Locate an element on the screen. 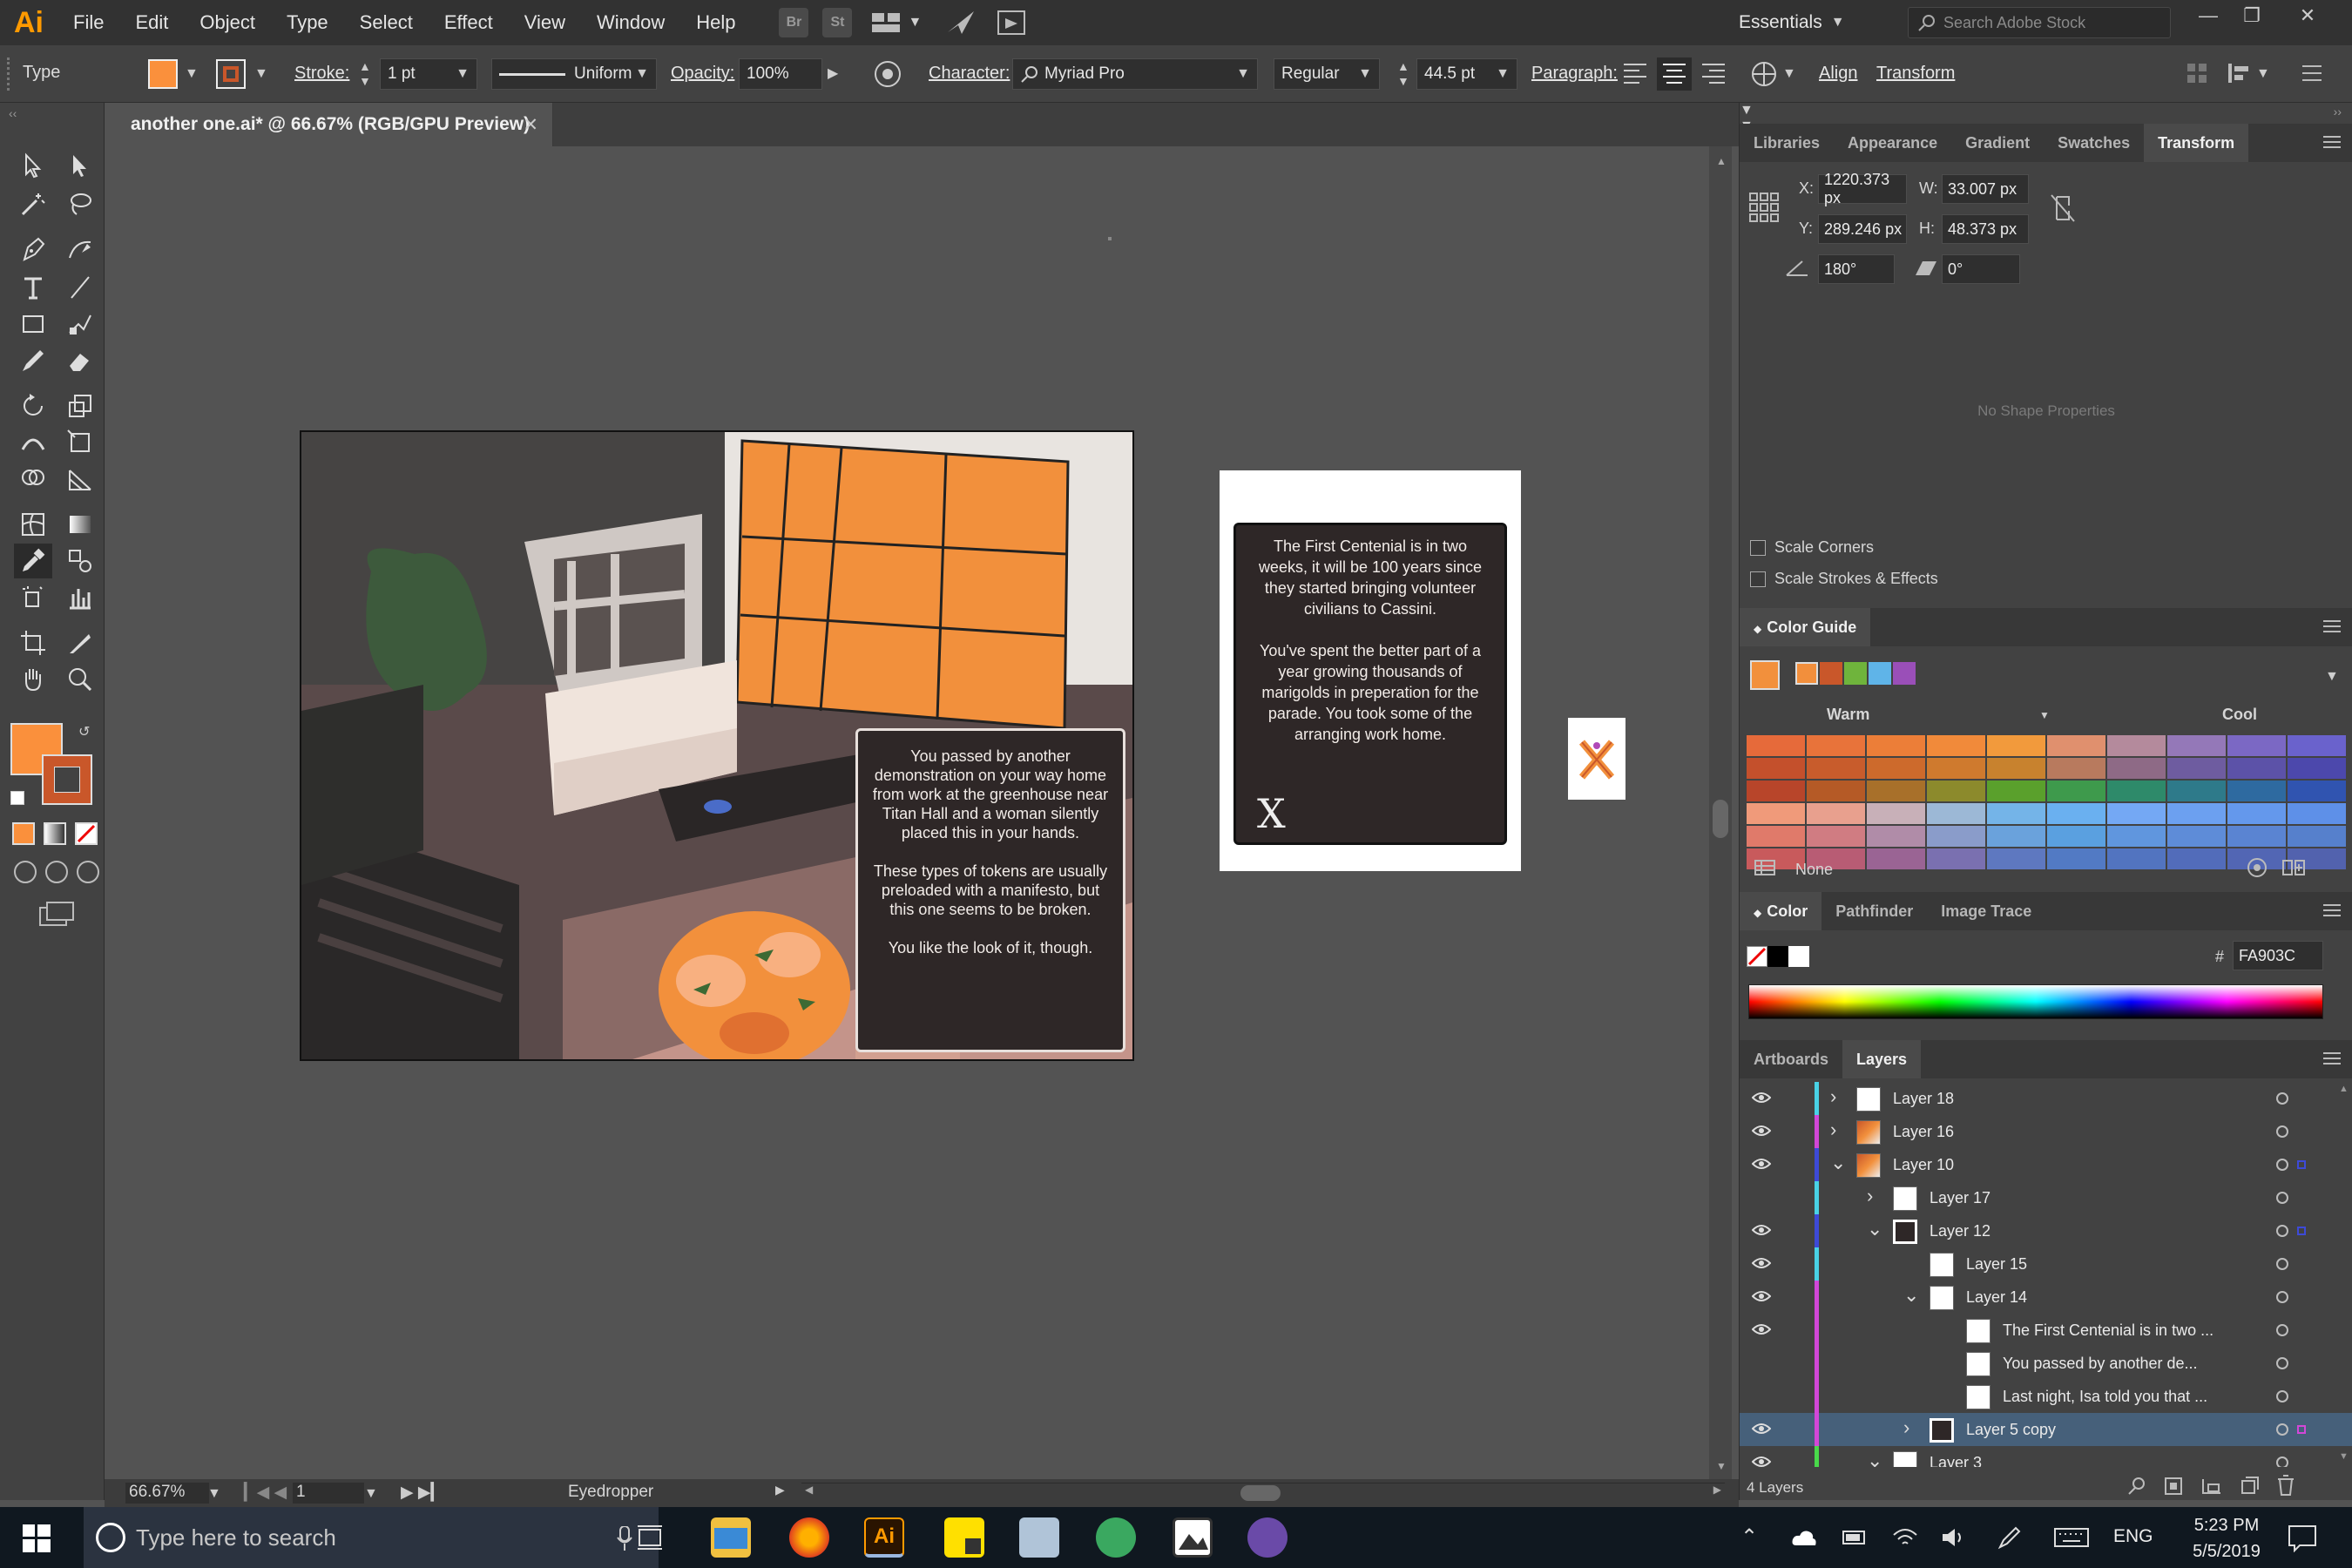  minimize-button: — is located at coordinates (2208, 15).